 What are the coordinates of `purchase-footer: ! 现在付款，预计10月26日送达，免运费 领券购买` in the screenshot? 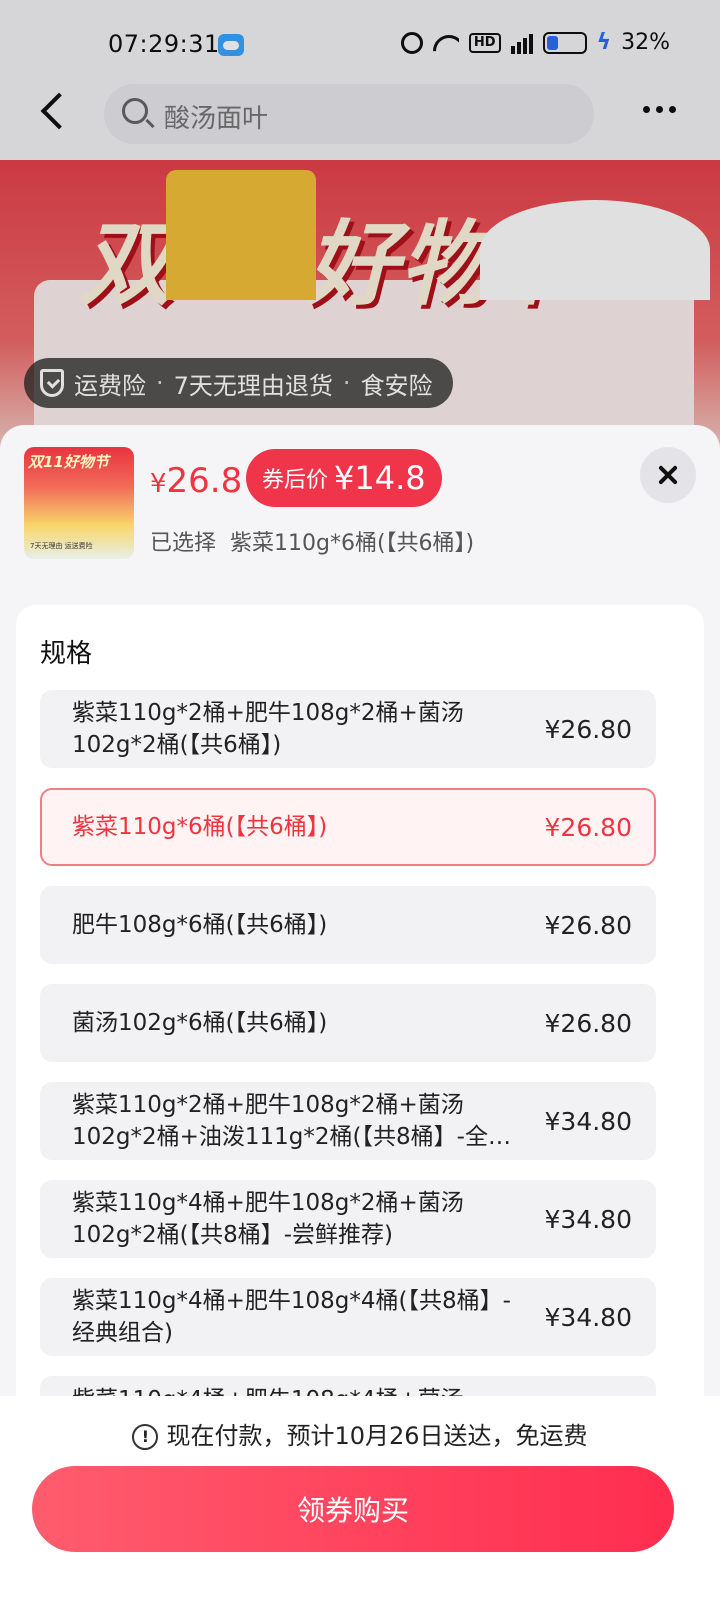 It's located at (360, 1498).